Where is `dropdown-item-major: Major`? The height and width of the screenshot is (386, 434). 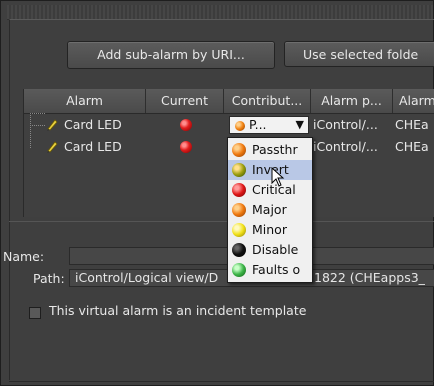 dropdown-item-major: Major is located at coordinates (270, 210).